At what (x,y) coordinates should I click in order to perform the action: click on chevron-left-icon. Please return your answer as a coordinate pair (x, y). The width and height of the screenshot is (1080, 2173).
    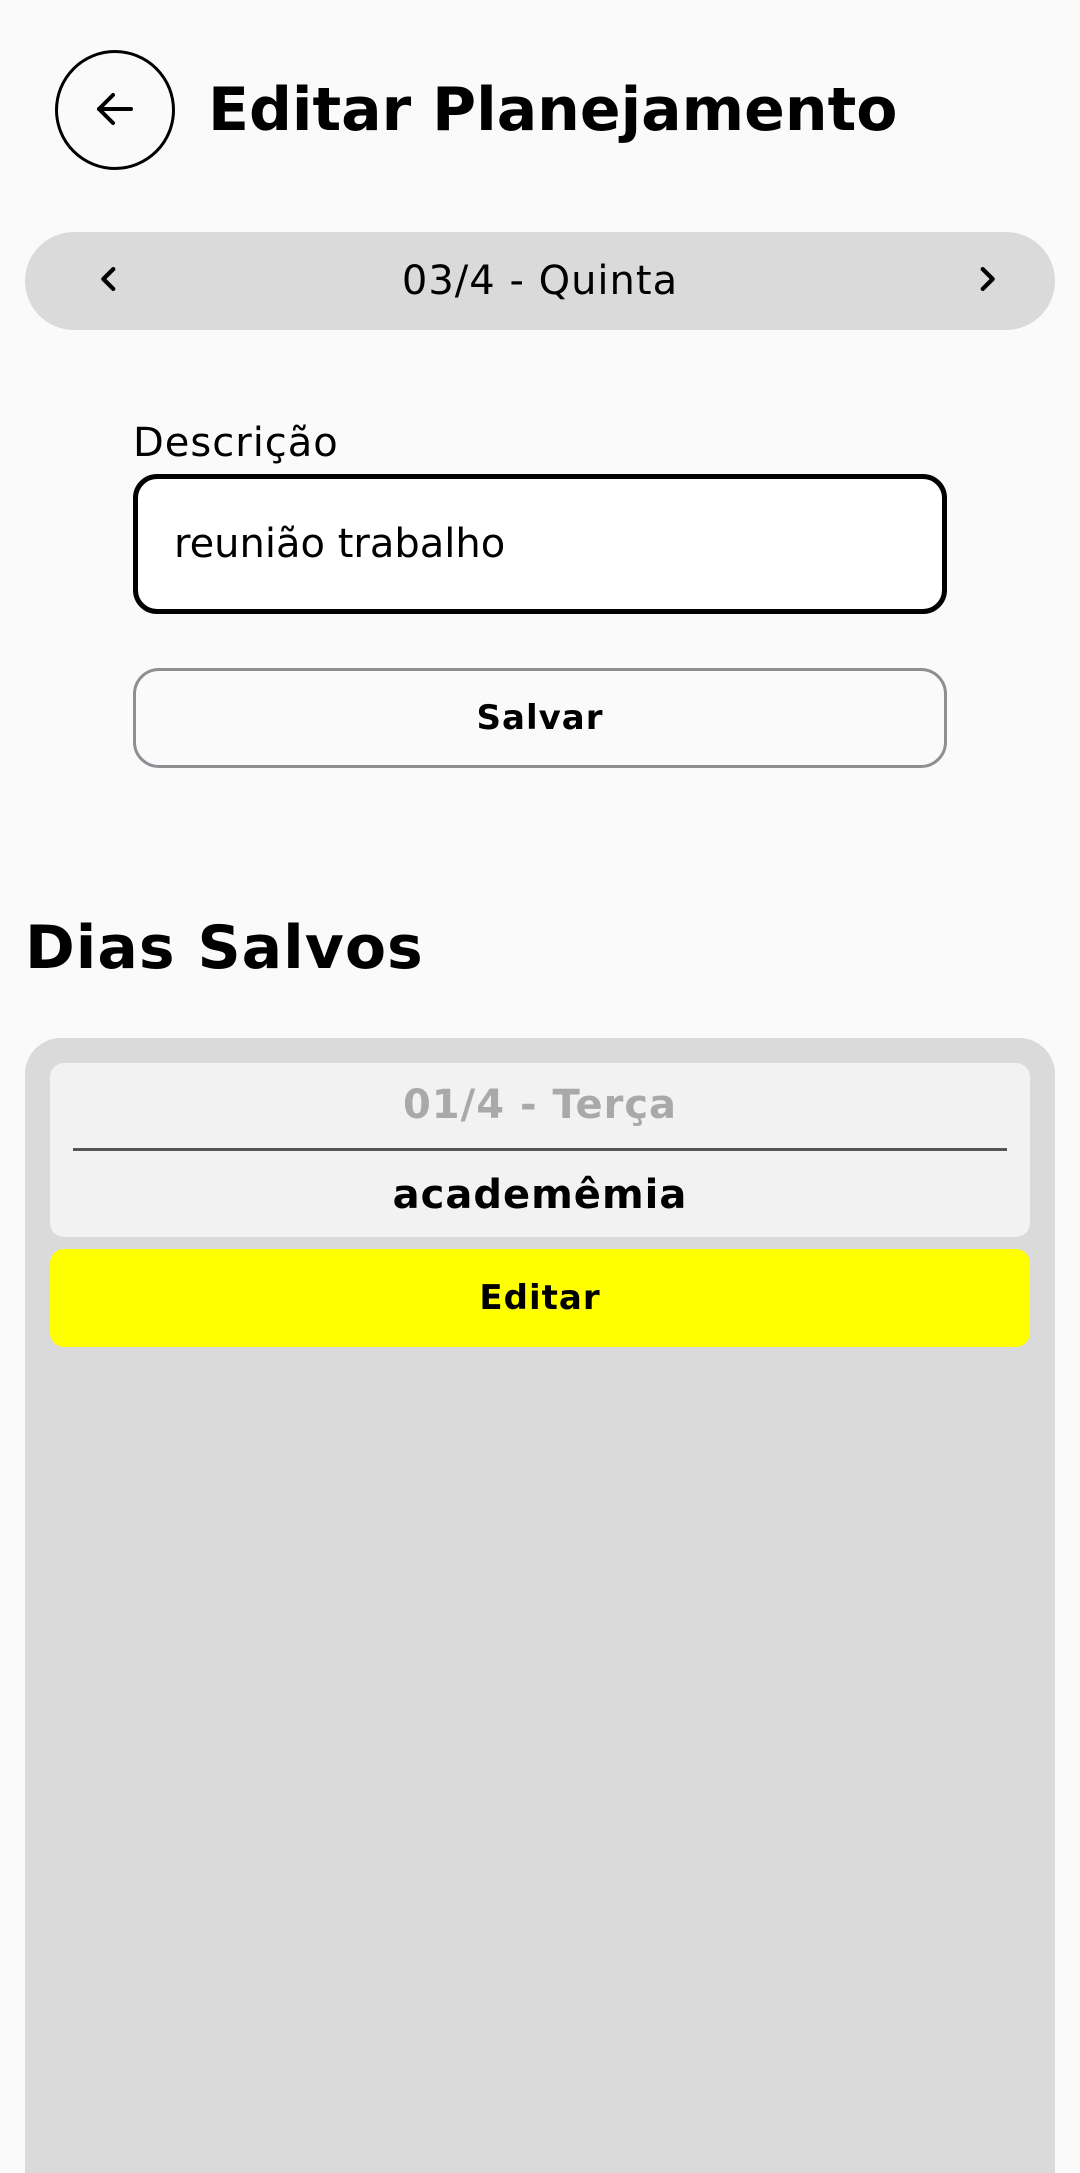
    Looking at the image, I should click on (109, 281).